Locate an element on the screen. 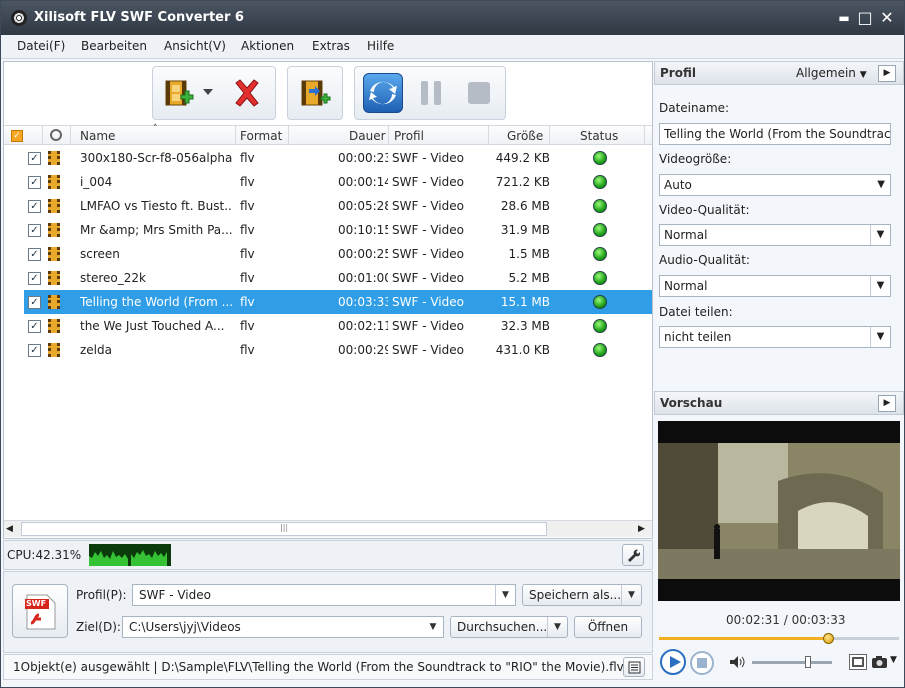 The width and height of the screenshot is (905, 688). add-dropdown-icon is located at coordinates (208, 93).